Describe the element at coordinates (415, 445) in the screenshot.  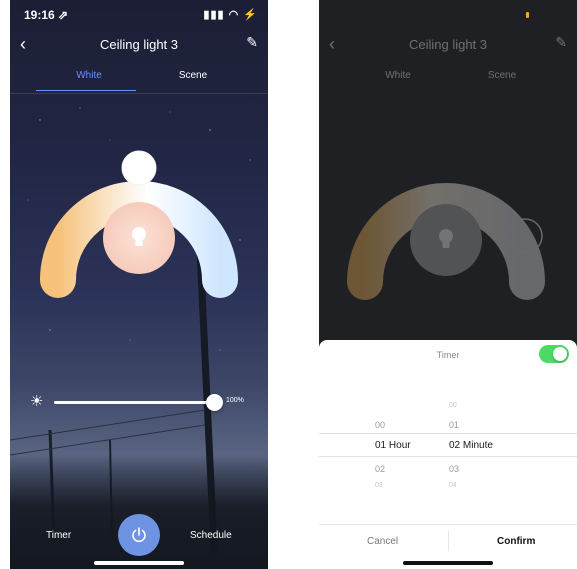
I see `hour-selected: 01 Hour` at that location.